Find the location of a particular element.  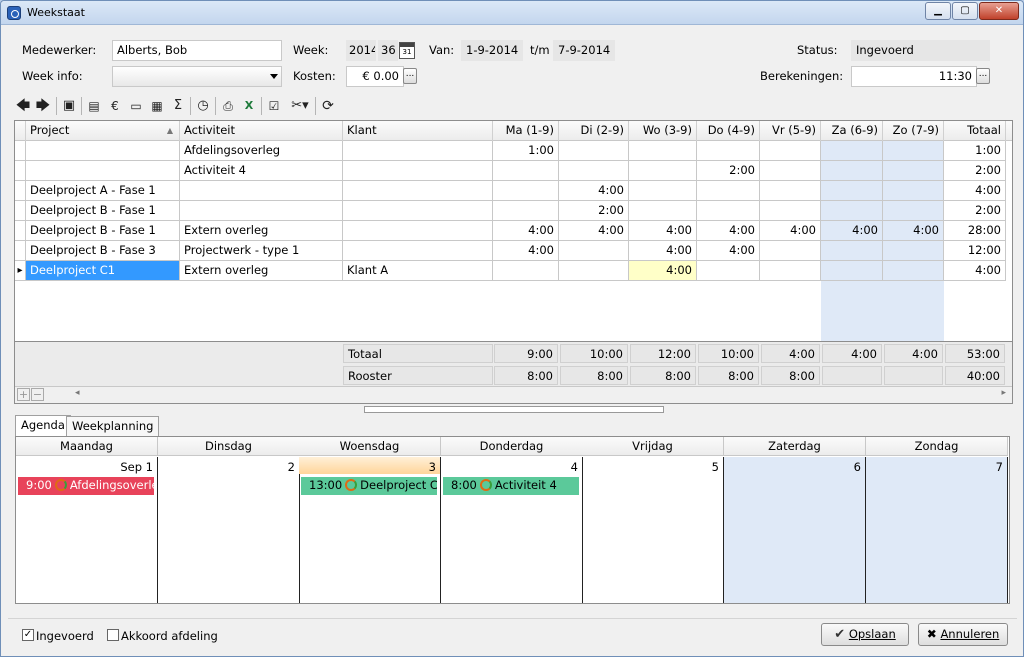

cell-ma: 1:00 is located at coordinates (526, 151).